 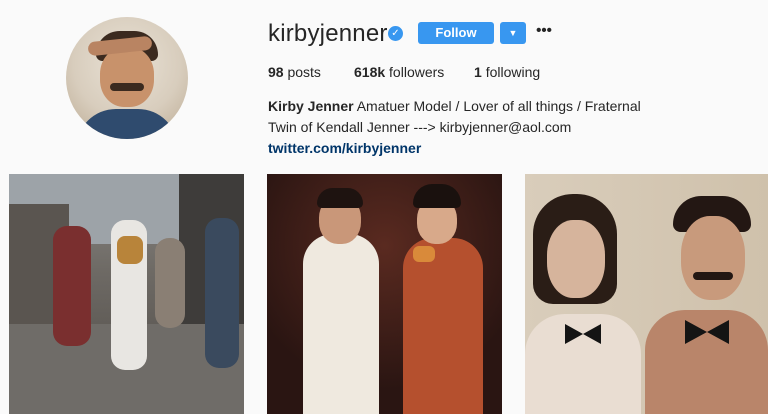 I want to click on hair-right, so click(x=437, y=196).